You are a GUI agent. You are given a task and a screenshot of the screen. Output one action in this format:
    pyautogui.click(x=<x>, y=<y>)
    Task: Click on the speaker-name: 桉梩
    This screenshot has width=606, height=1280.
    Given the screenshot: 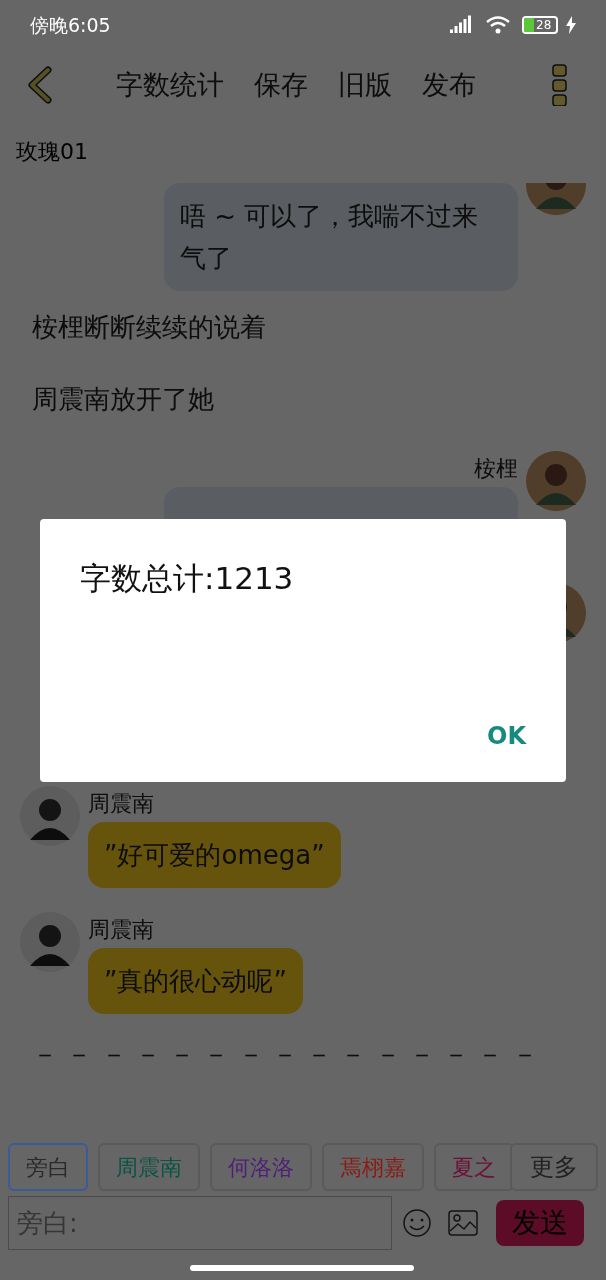 What is the action you would take?
    pyautogui.click(x=496, y=469)
    